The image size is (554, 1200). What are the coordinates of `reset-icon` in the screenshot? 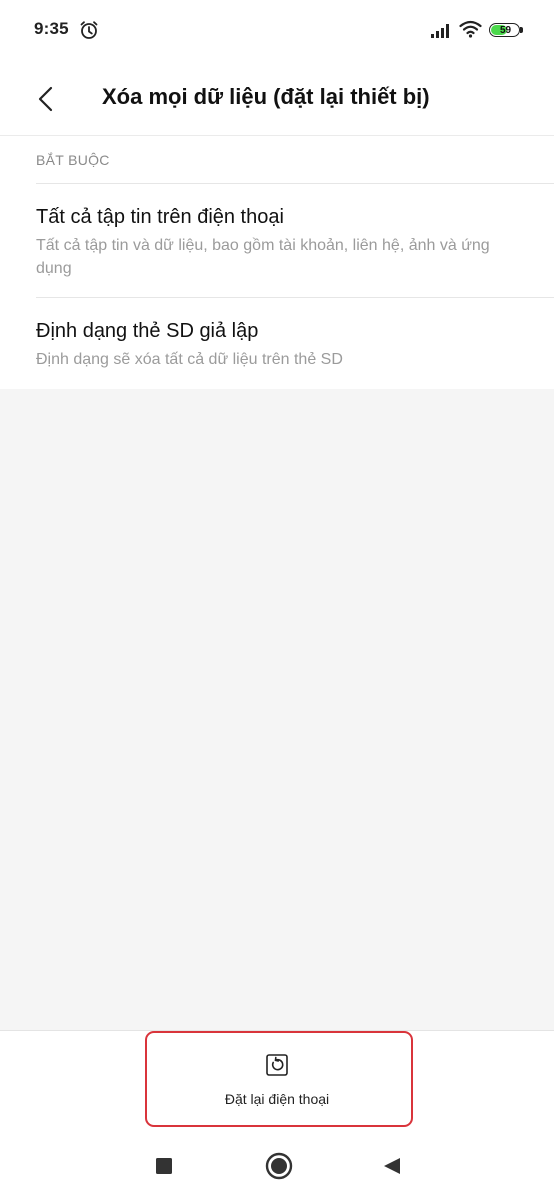 It's located at (277, 1065).